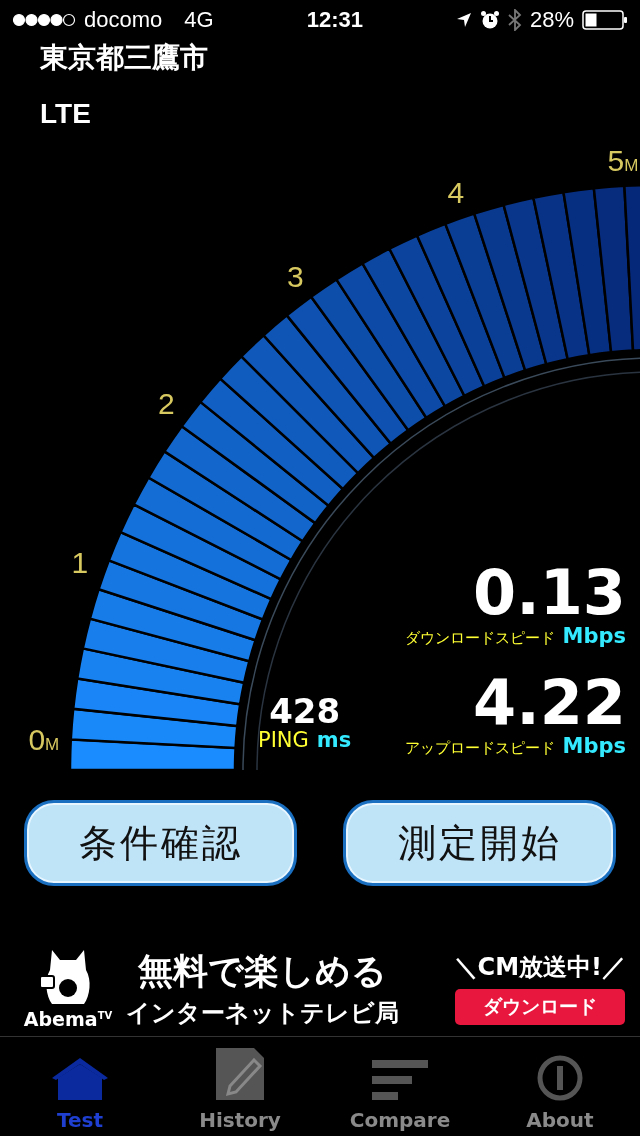  I want to click on ping-value: 428, so click(305, 711).